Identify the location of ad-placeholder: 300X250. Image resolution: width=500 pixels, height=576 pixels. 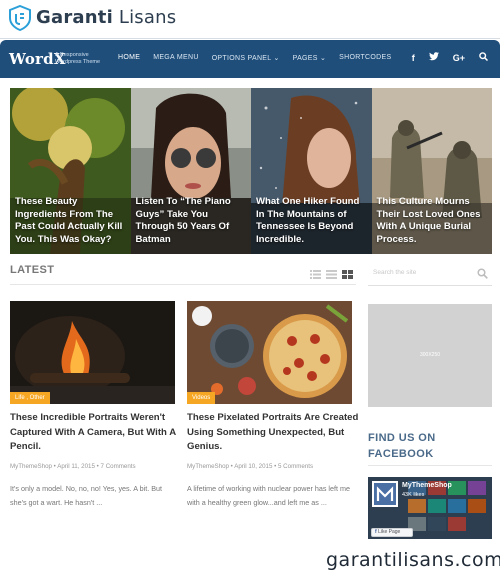
(430, 355).